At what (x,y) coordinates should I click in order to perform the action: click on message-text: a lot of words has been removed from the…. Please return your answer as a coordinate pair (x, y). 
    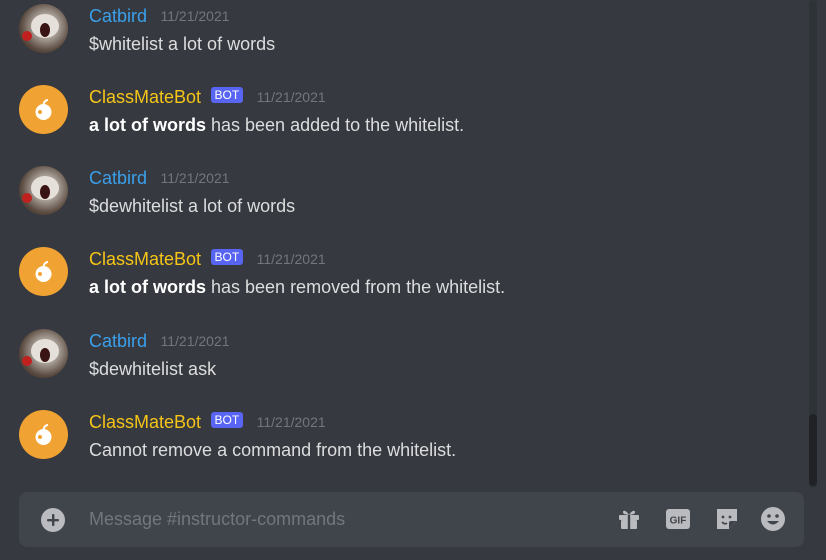
    Looking at the image, I should click on (297, 287).